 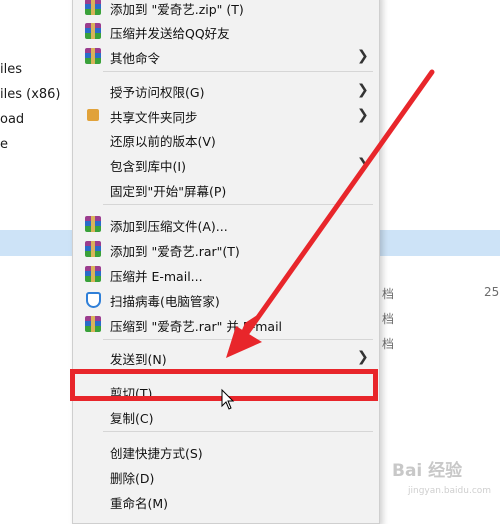 What do you see at coordinates (450, 491) in the screenshot?
I see `baidu-watermark-url: jingyan.baidu.com` at bounding box center [450, 491].